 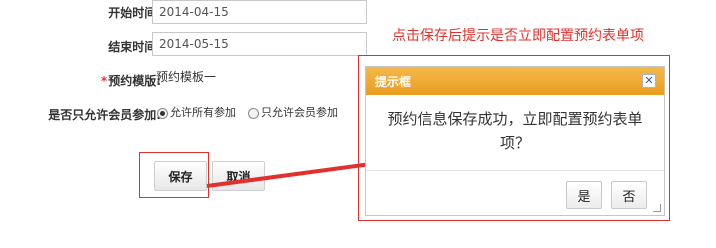 What do you see at coordinates (629, 195) in the screenshot?
I see `no-button: 否` at bounding box center [629, 195].